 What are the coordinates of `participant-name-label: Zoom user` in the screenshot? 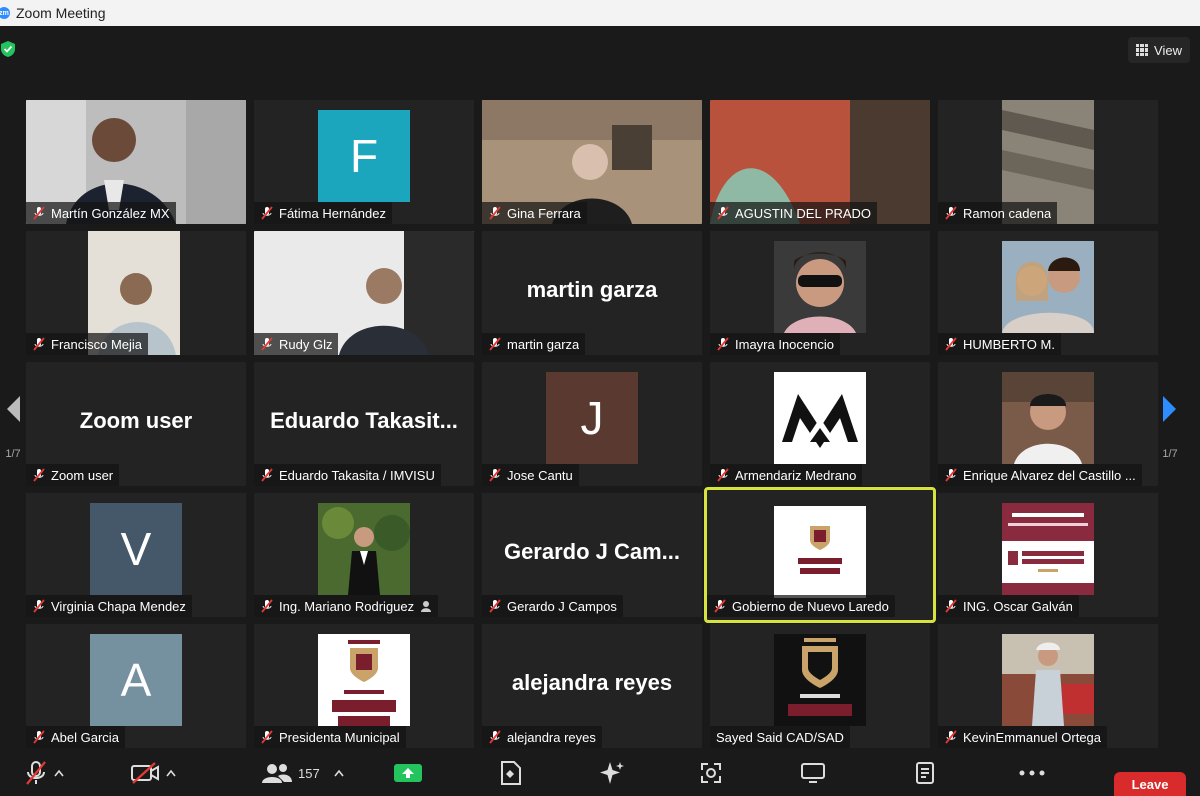 It's located at (73, 475).